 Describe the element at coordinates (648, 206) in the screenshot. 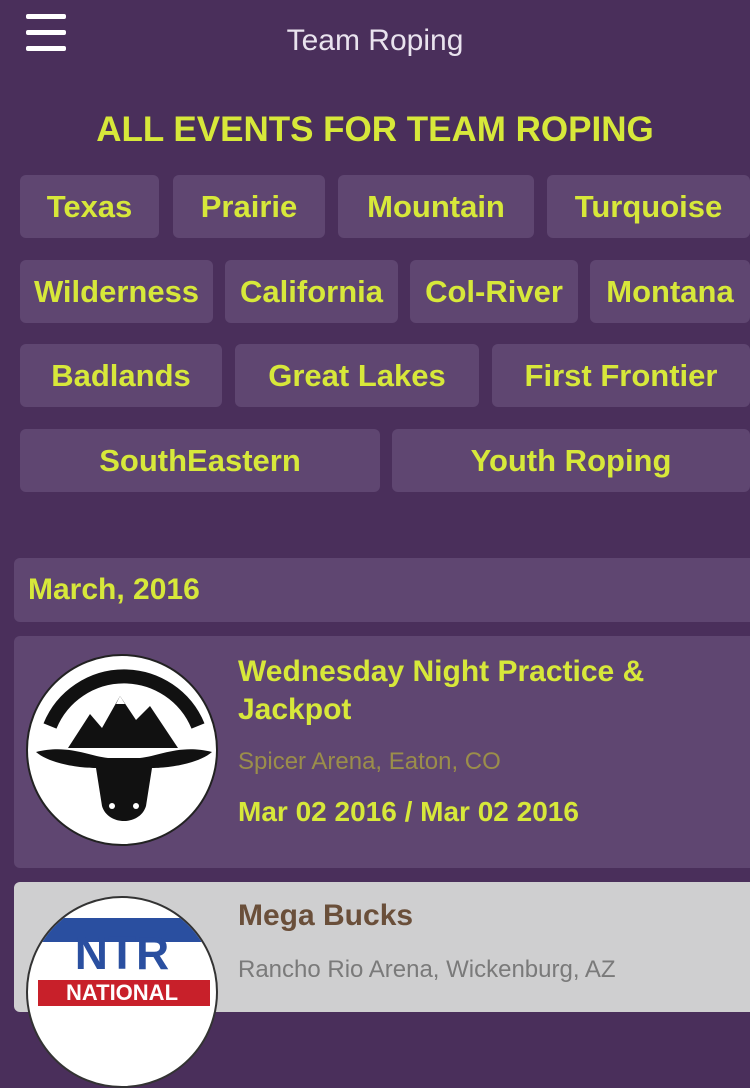

I see `filter-button-turquoise: Turquoise` at that location.